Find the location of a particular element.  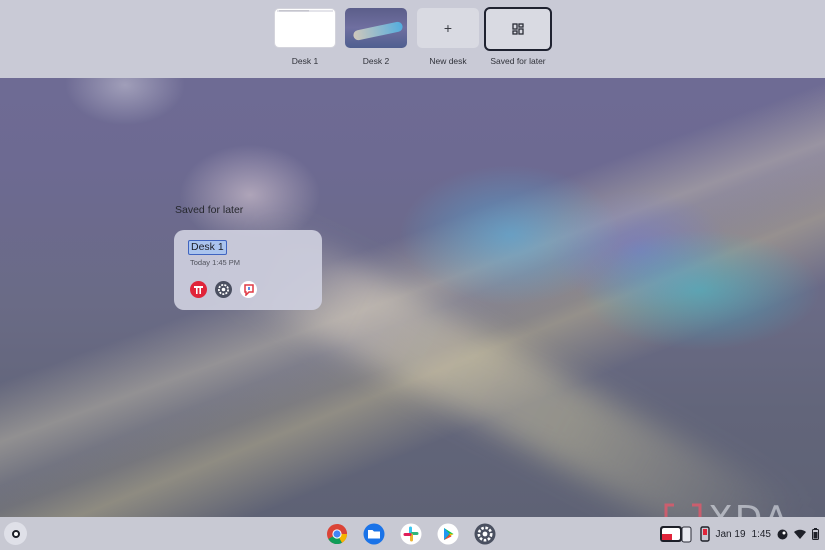

saved-for-later-heading: Saved for later is located at coordinates (209, 210).